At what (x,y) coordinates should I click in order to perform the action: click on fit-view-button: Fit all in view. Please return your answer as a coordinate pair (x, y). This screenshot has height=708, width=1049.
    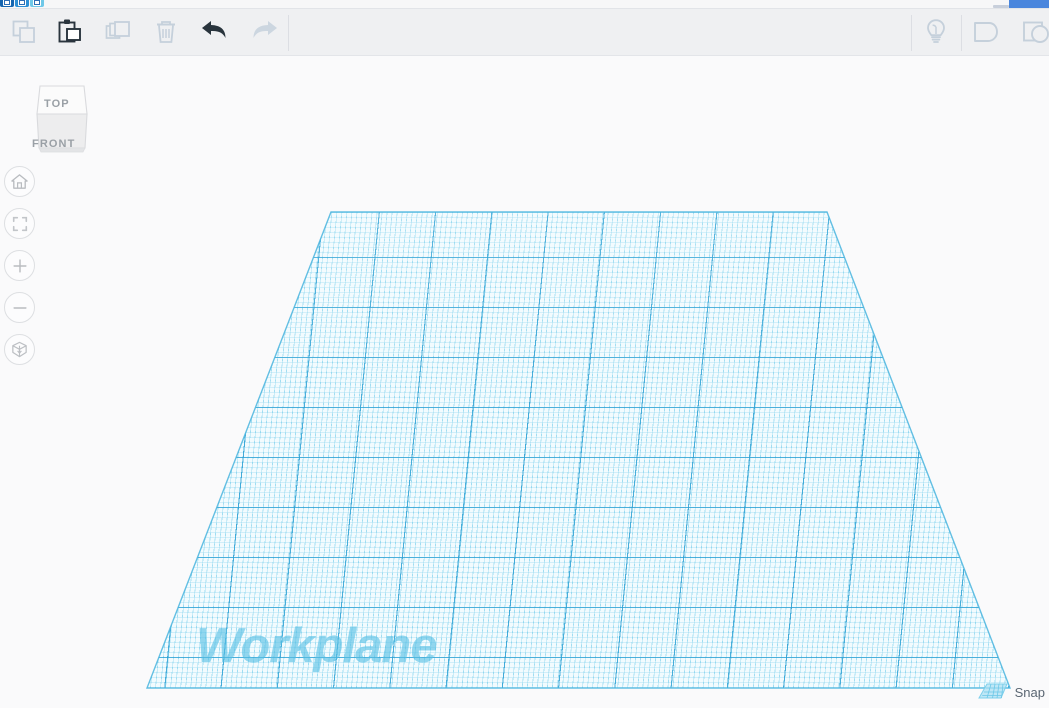
    Looking at the image, I should click on (19, 223).